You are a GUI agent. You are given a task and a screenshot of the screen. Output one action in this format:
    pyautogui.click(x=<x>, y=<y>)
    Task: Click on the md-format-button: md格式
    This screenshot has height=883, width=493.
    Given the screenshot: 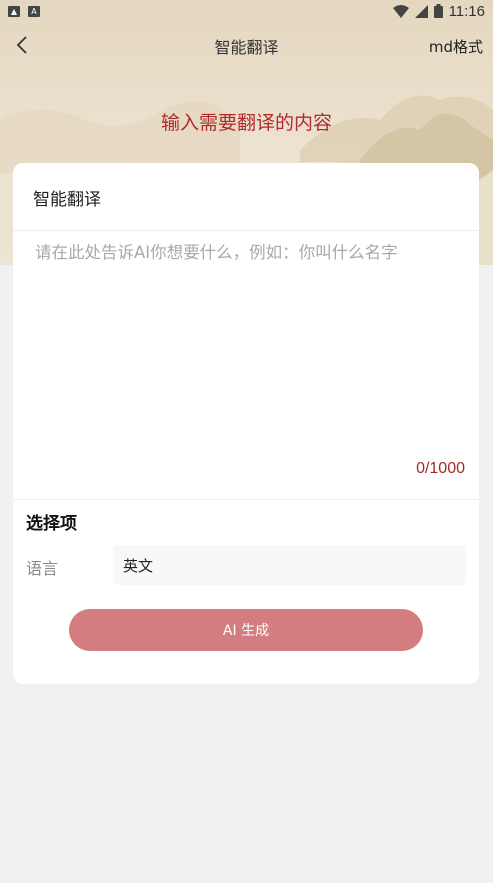 What is the action you would take?
    pyautogui.click(x=456, y=46)
    